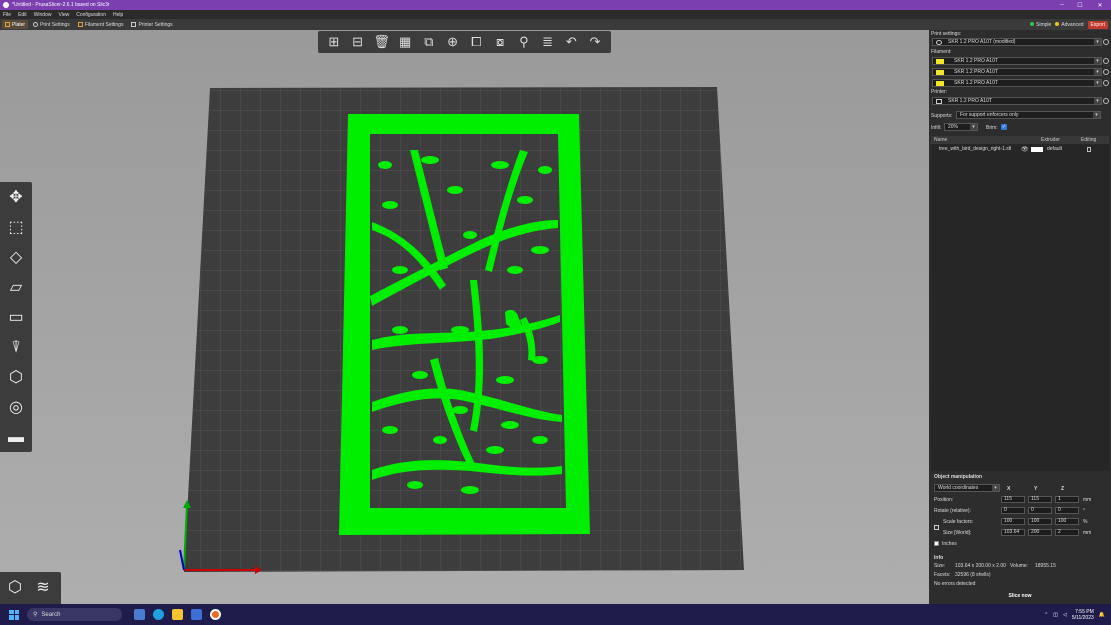  I want to click on mode-simple: Simple, so click(1040, 24).